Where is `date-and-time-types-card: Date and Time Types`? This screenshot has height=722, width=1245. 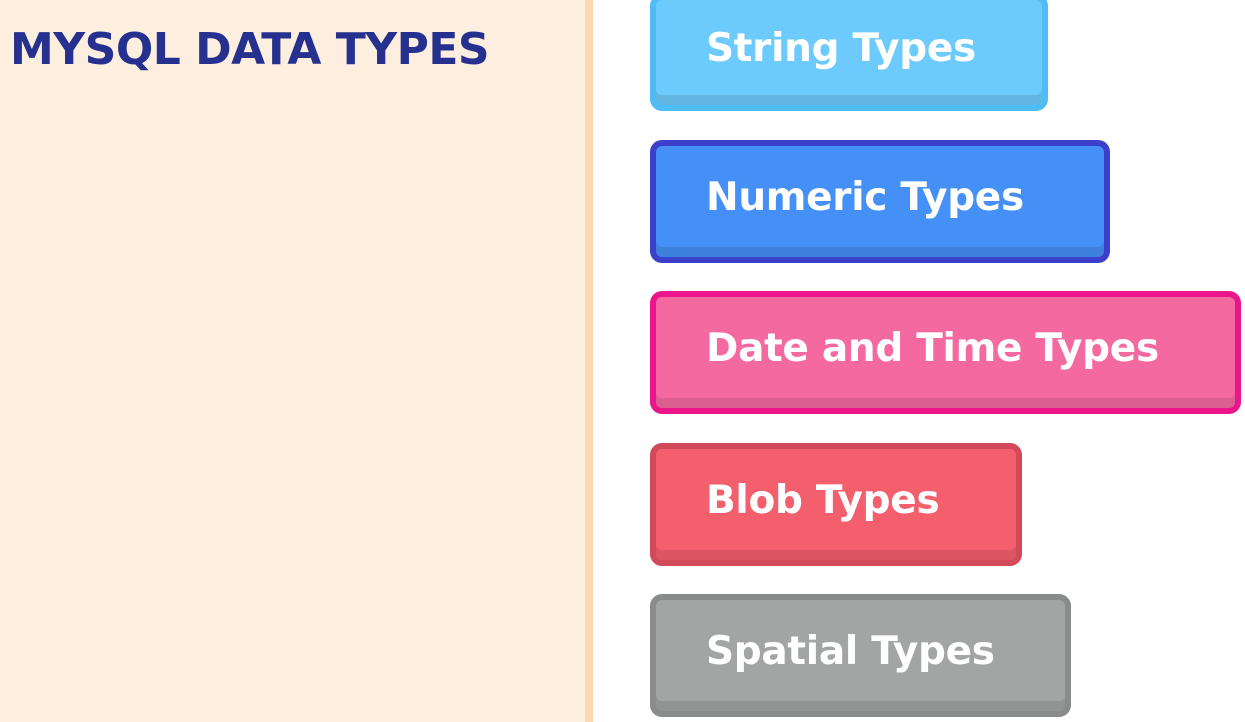
date-and-time-types-card: Date and Time Types is located at coordinates (945, 352).